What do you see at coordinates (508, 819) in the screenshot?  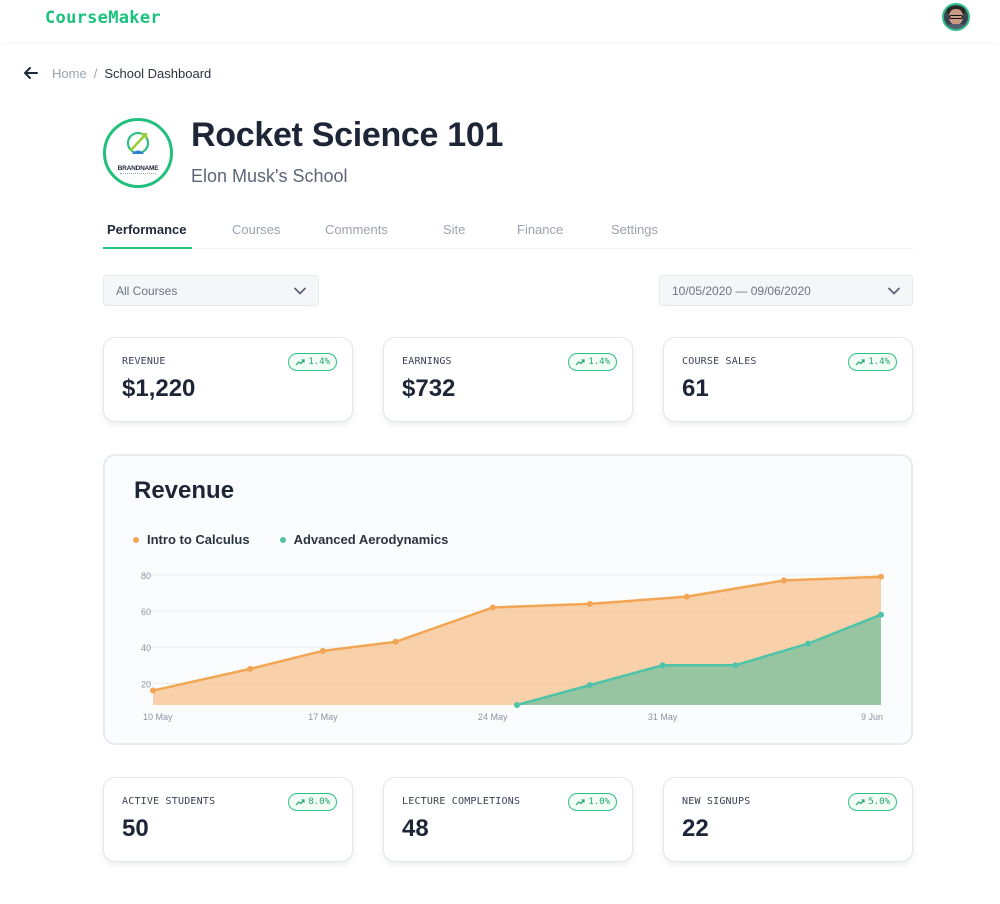 I see `stat-card-lecture-completions: LECTURE COMPLETIONS 48 1.0%` at bounding box center [508, 819].